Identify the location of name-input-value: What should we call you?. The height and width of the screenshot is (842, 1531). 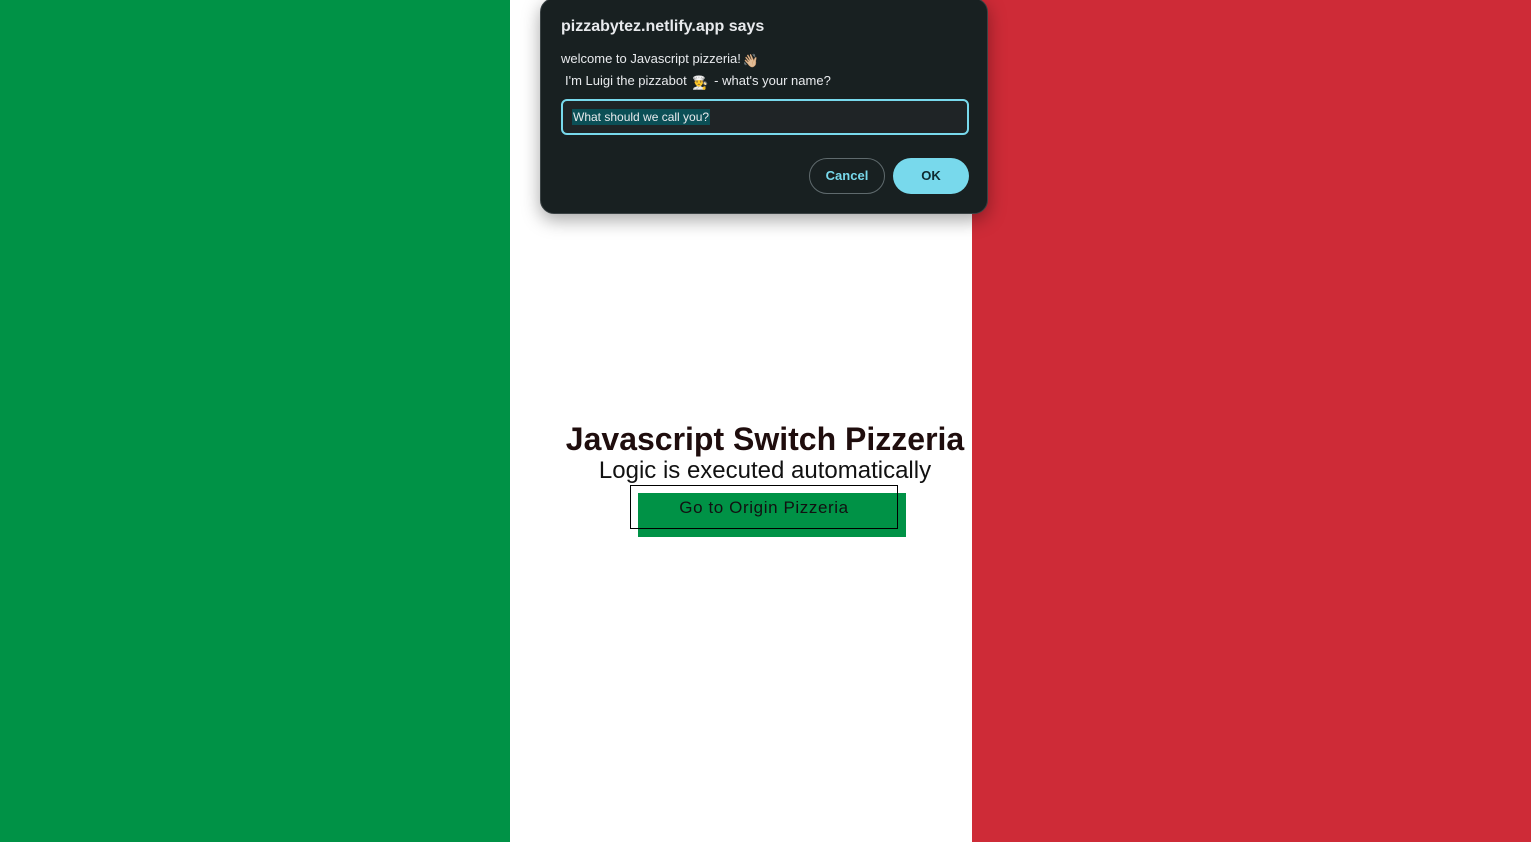
(641, 117).